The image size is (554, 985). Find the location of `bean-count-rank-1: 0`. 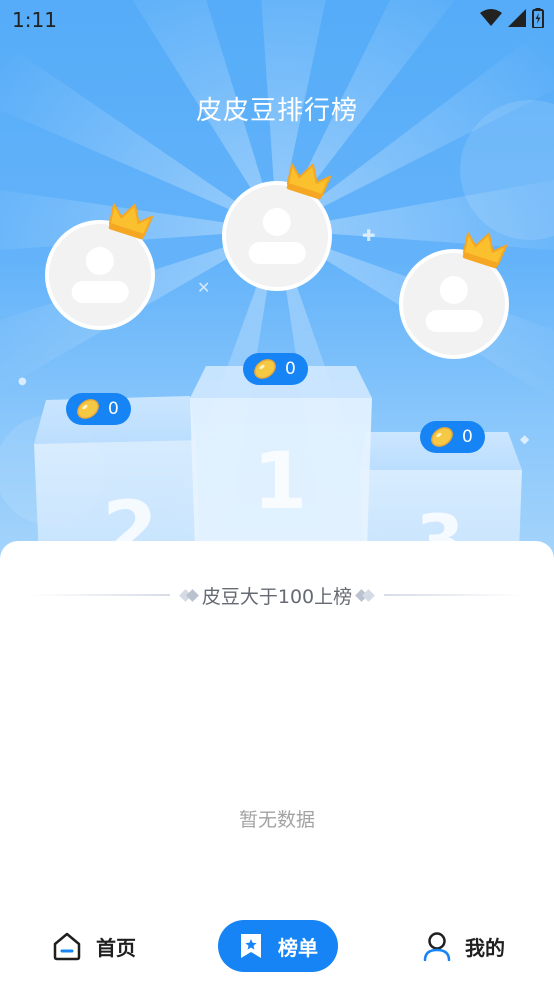

bean-count-rank-1: 0 is located at coordinates (275, 369).